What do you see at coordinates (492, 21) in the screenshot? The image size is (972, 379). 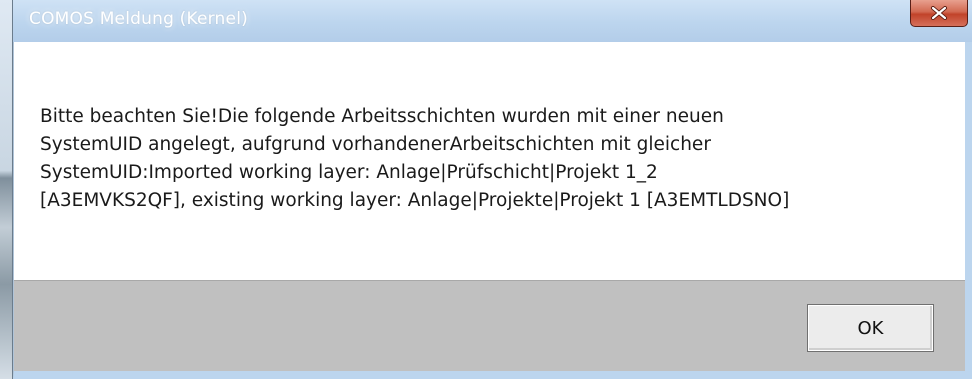 I see `title-bar: COMOS Meldung (Kernel)` at bounding box center [492, 21].